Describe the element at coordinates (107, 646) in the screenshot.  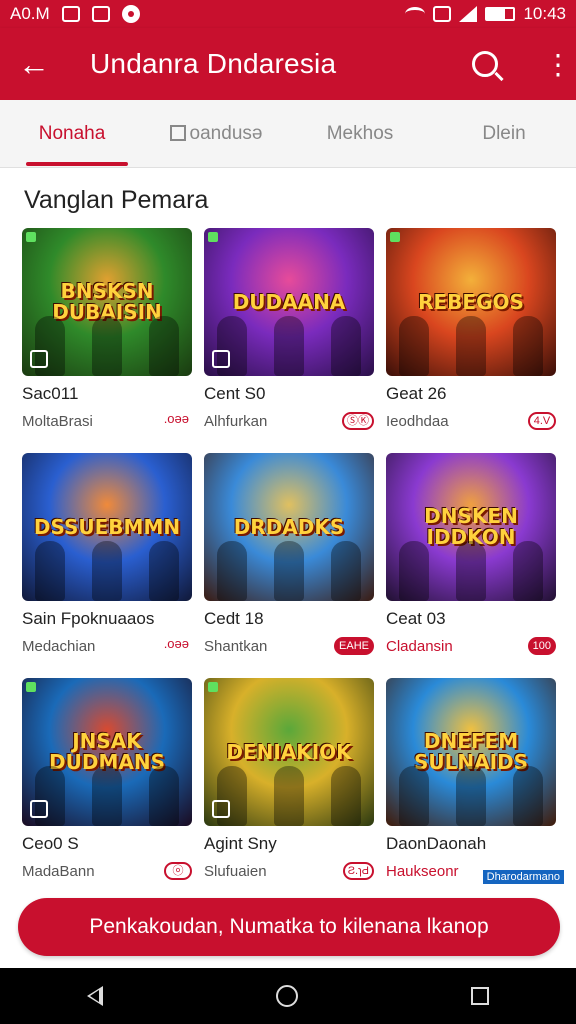
I see `card-meta: Medachian .oəə` at that location.